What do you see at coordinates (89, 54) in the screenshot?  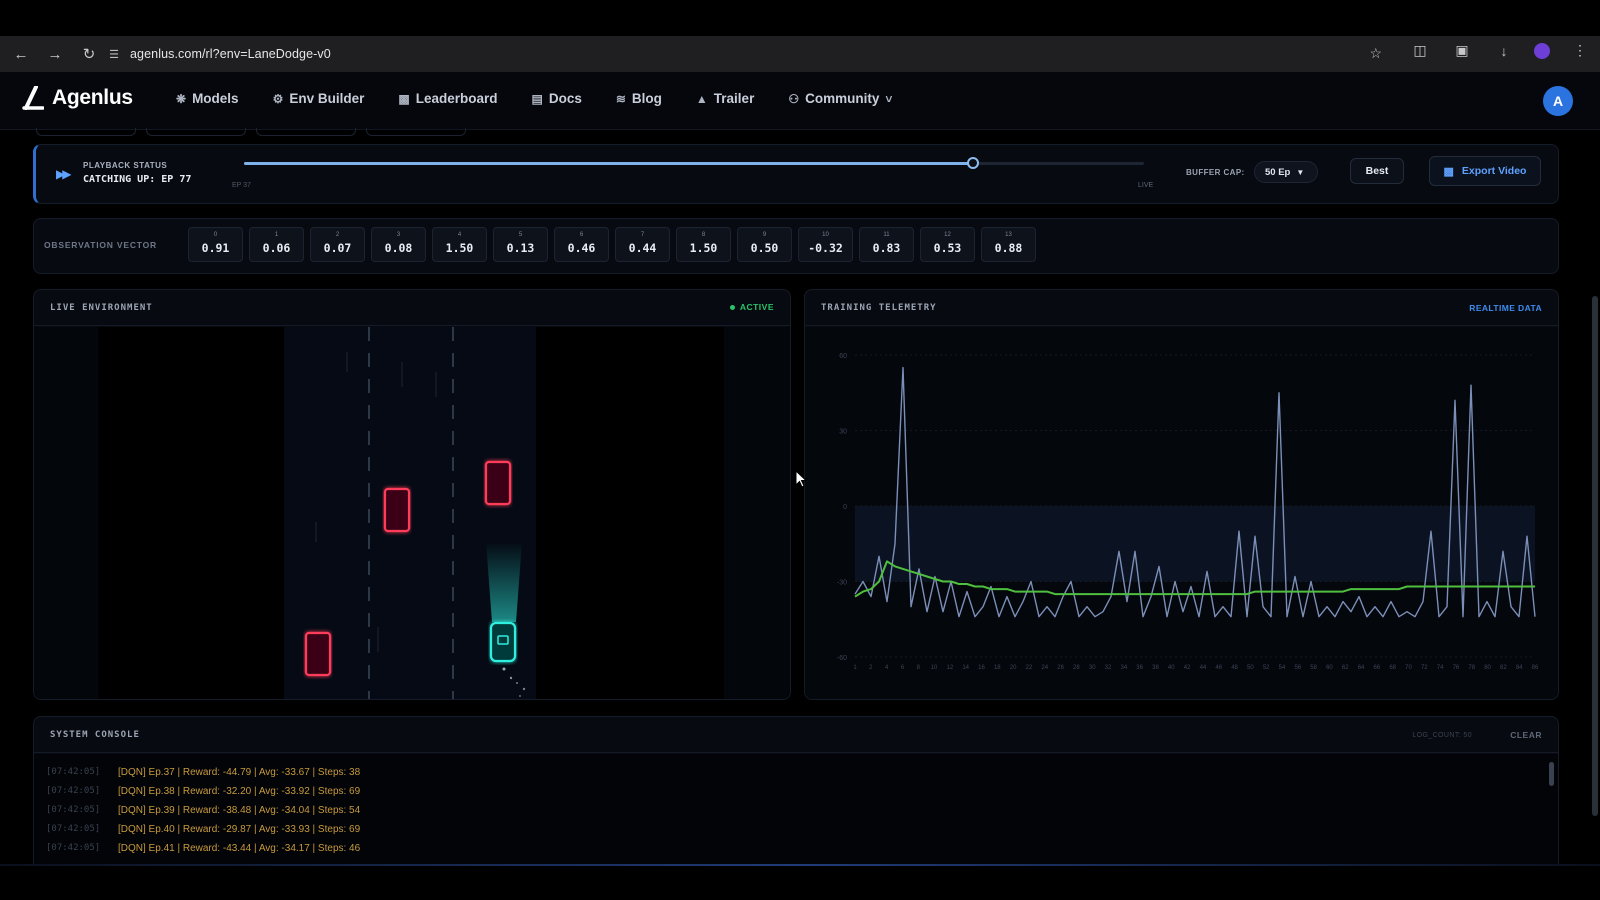 I see `reload-icon: ↻` at bounding box center [89, 54].